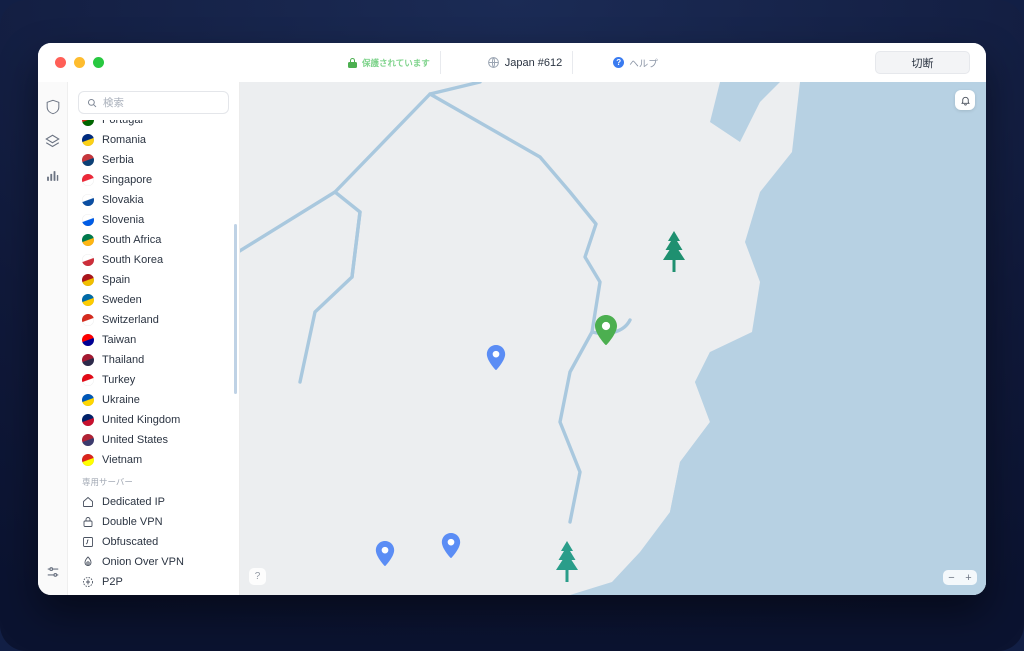  I want to click on search-box, so click(153, 102).